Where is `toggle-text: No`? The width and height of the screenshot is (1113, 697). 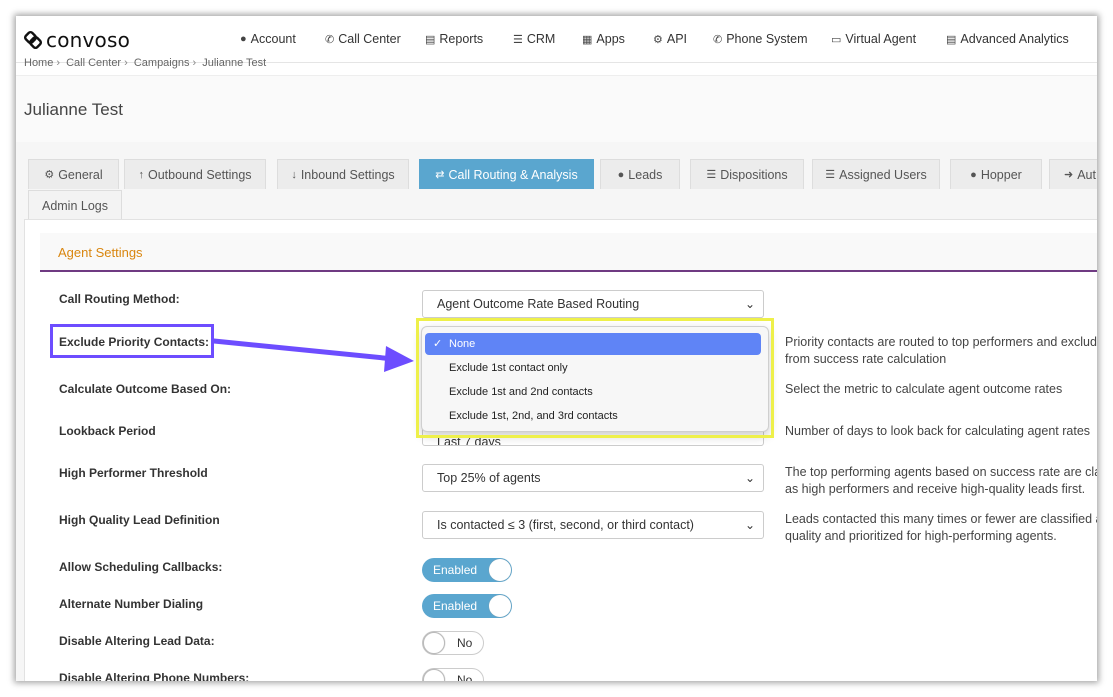 toggle-text: No is located at coordinates (465, 643).